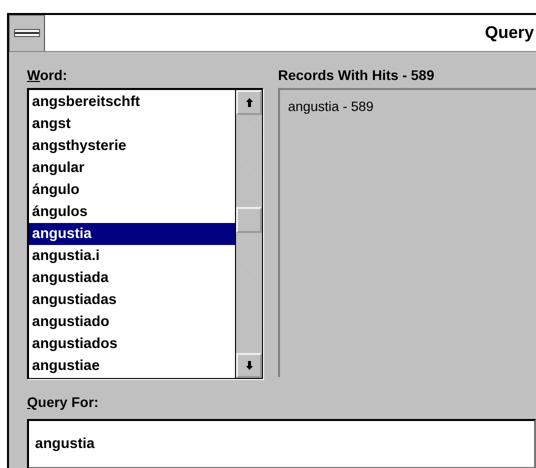 The width and height of the screenshot is (536, 468). Describe the element at coordinates (356, 75) in the screenshot. I see `field-label: Records With Hits - 589` at that location.